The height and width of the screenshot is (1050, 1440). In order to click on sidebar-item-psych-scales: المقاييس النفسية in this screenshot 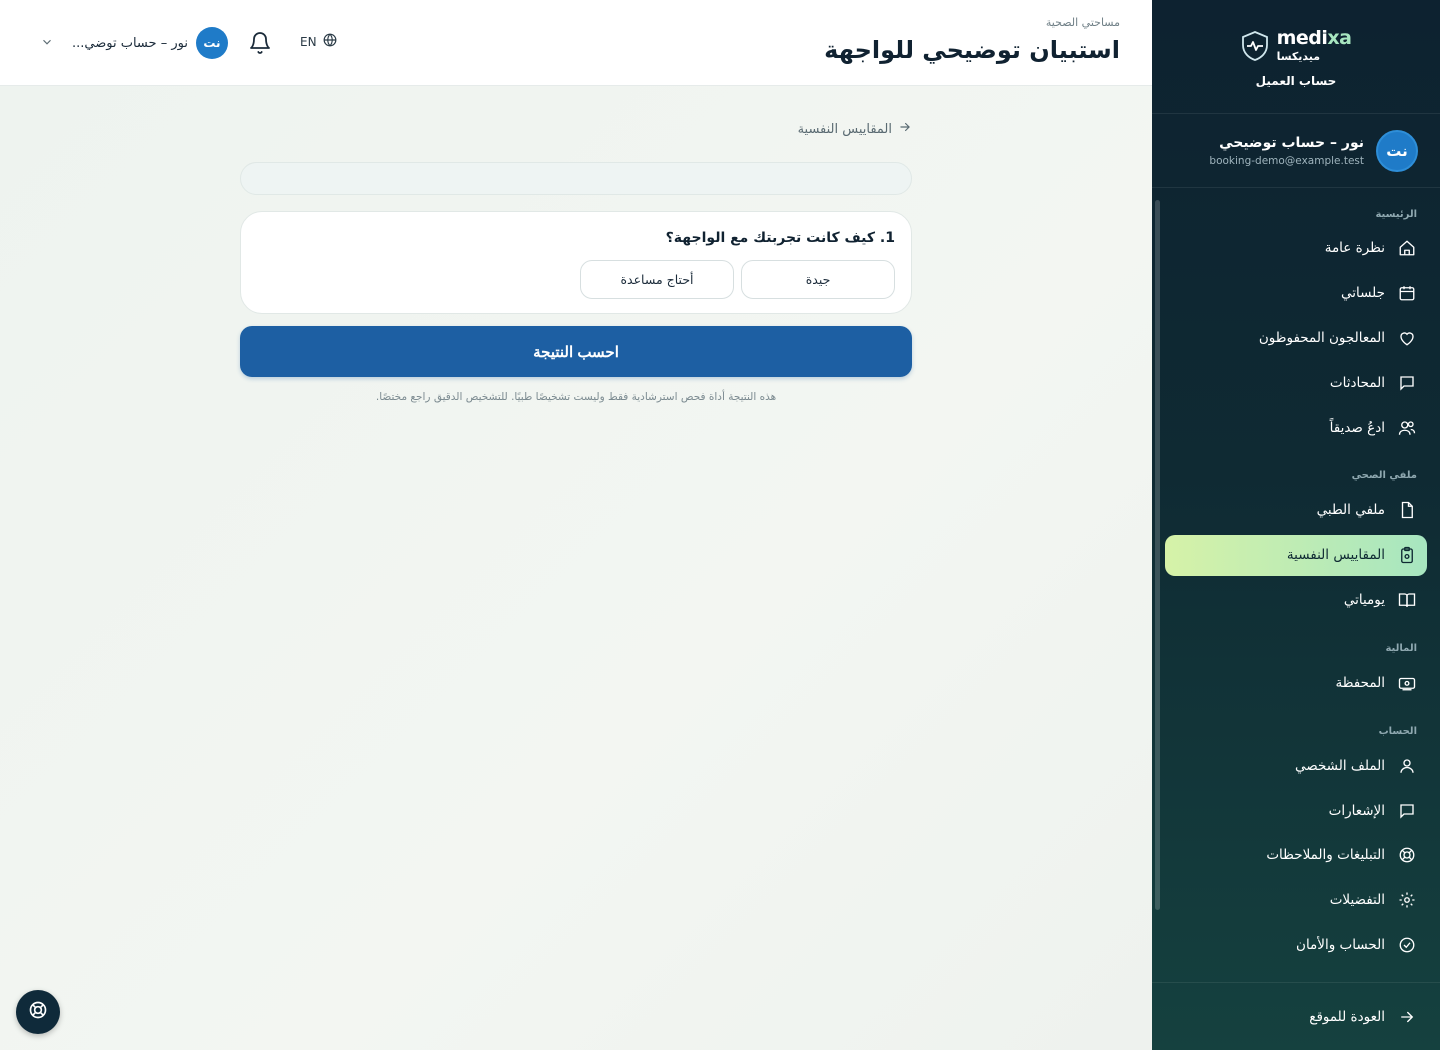, I will do `click(1296, 555)`.